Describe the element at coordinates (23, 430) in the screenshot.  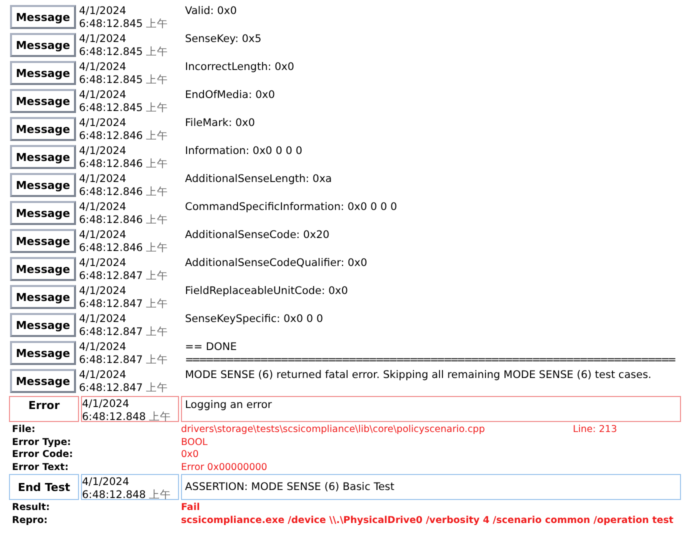
I see `detail-label: File:` at that location.